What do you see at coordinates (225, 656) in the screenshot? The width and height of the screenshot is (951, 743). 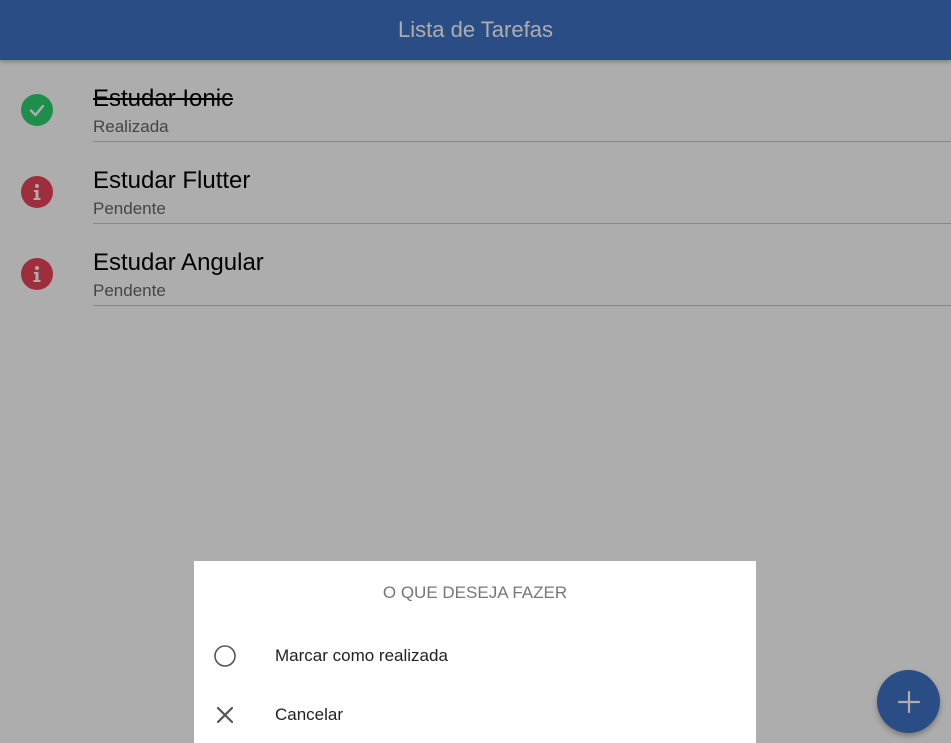 I see `radio-button-off-icon` at bounding box center [225, 656].